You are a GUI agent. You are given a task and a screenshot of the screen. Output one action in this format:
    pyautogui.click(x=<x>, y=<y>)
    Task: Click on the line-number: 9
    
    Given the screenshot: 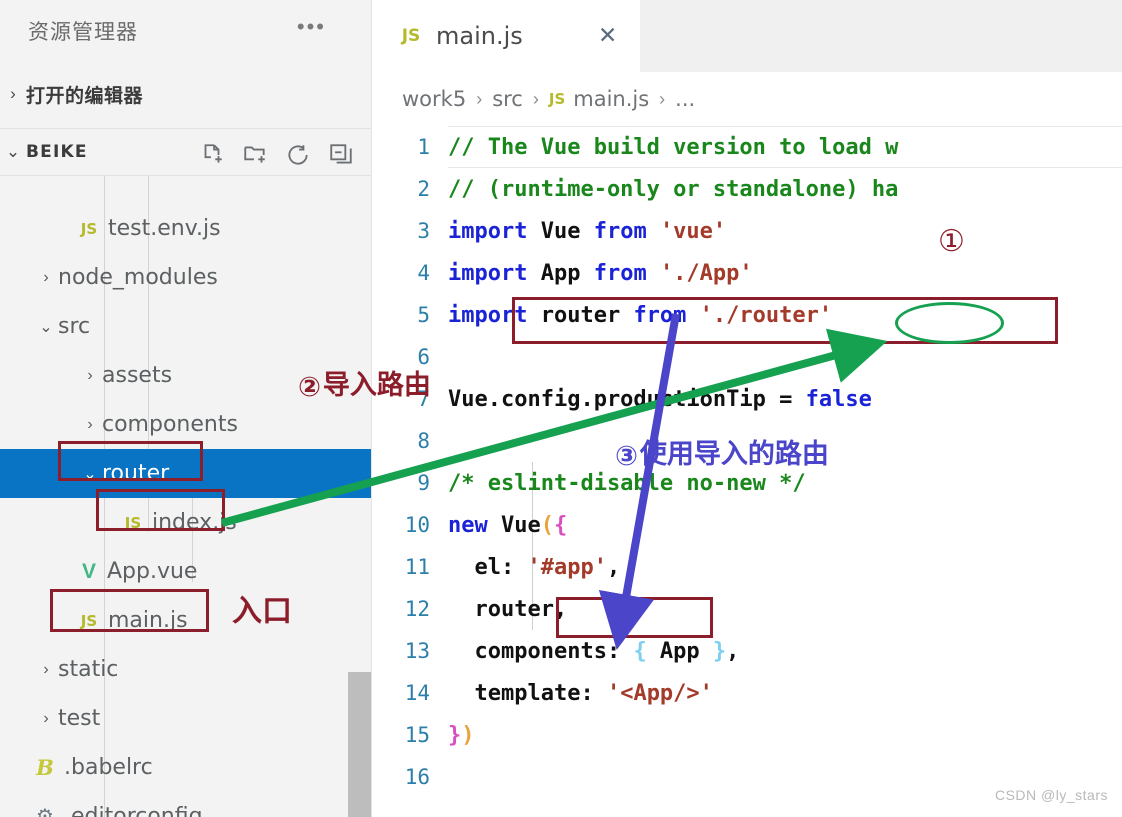 What is the action you would take?
    pyautogui.click(x=423, y=483)
    